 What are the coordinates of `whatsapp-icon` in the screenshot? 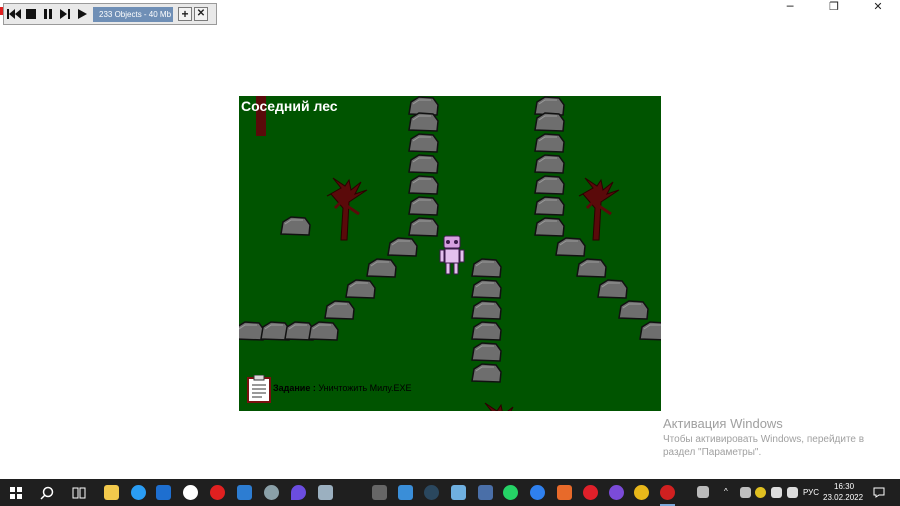 It's located at (510, 492).